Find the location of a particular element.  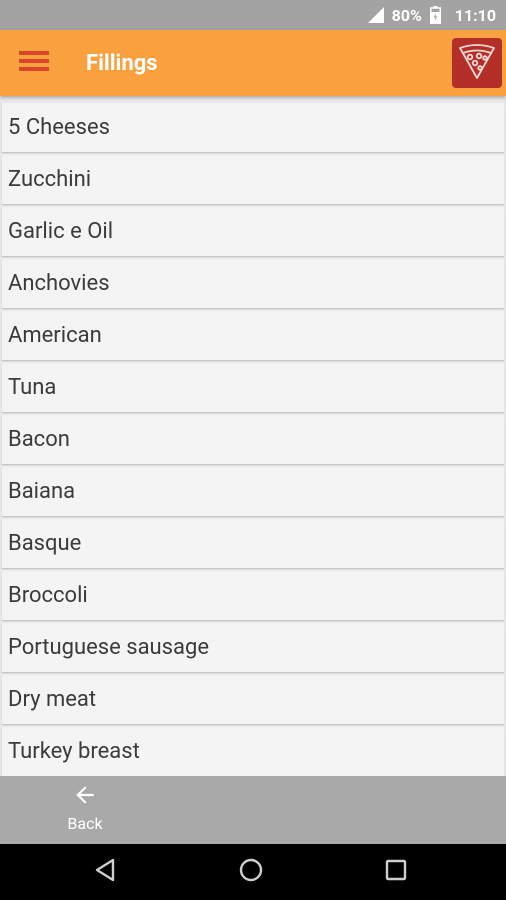

app-bar: Fillings is located at coordinates (253, 63).